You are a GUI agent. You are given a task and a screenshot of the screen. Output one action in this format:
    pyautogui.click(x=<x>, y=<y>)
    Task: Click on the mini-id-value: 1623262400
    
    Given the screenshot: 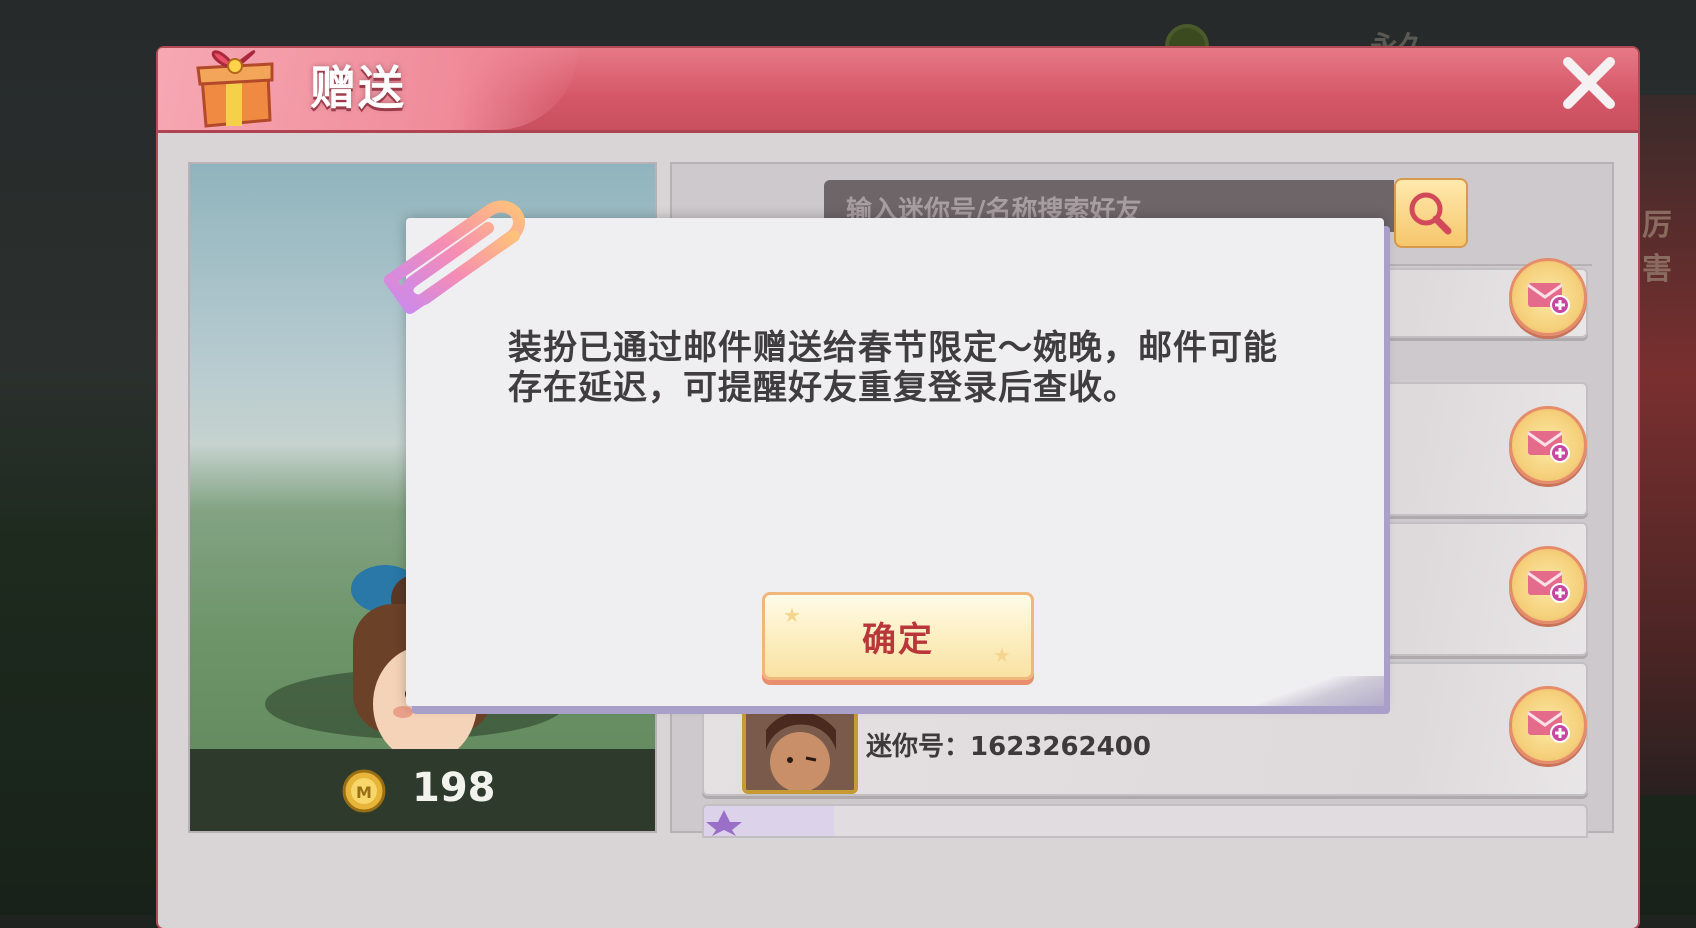 What is the action you would take?
    pyautogui.click(x=1060, y=747)
    